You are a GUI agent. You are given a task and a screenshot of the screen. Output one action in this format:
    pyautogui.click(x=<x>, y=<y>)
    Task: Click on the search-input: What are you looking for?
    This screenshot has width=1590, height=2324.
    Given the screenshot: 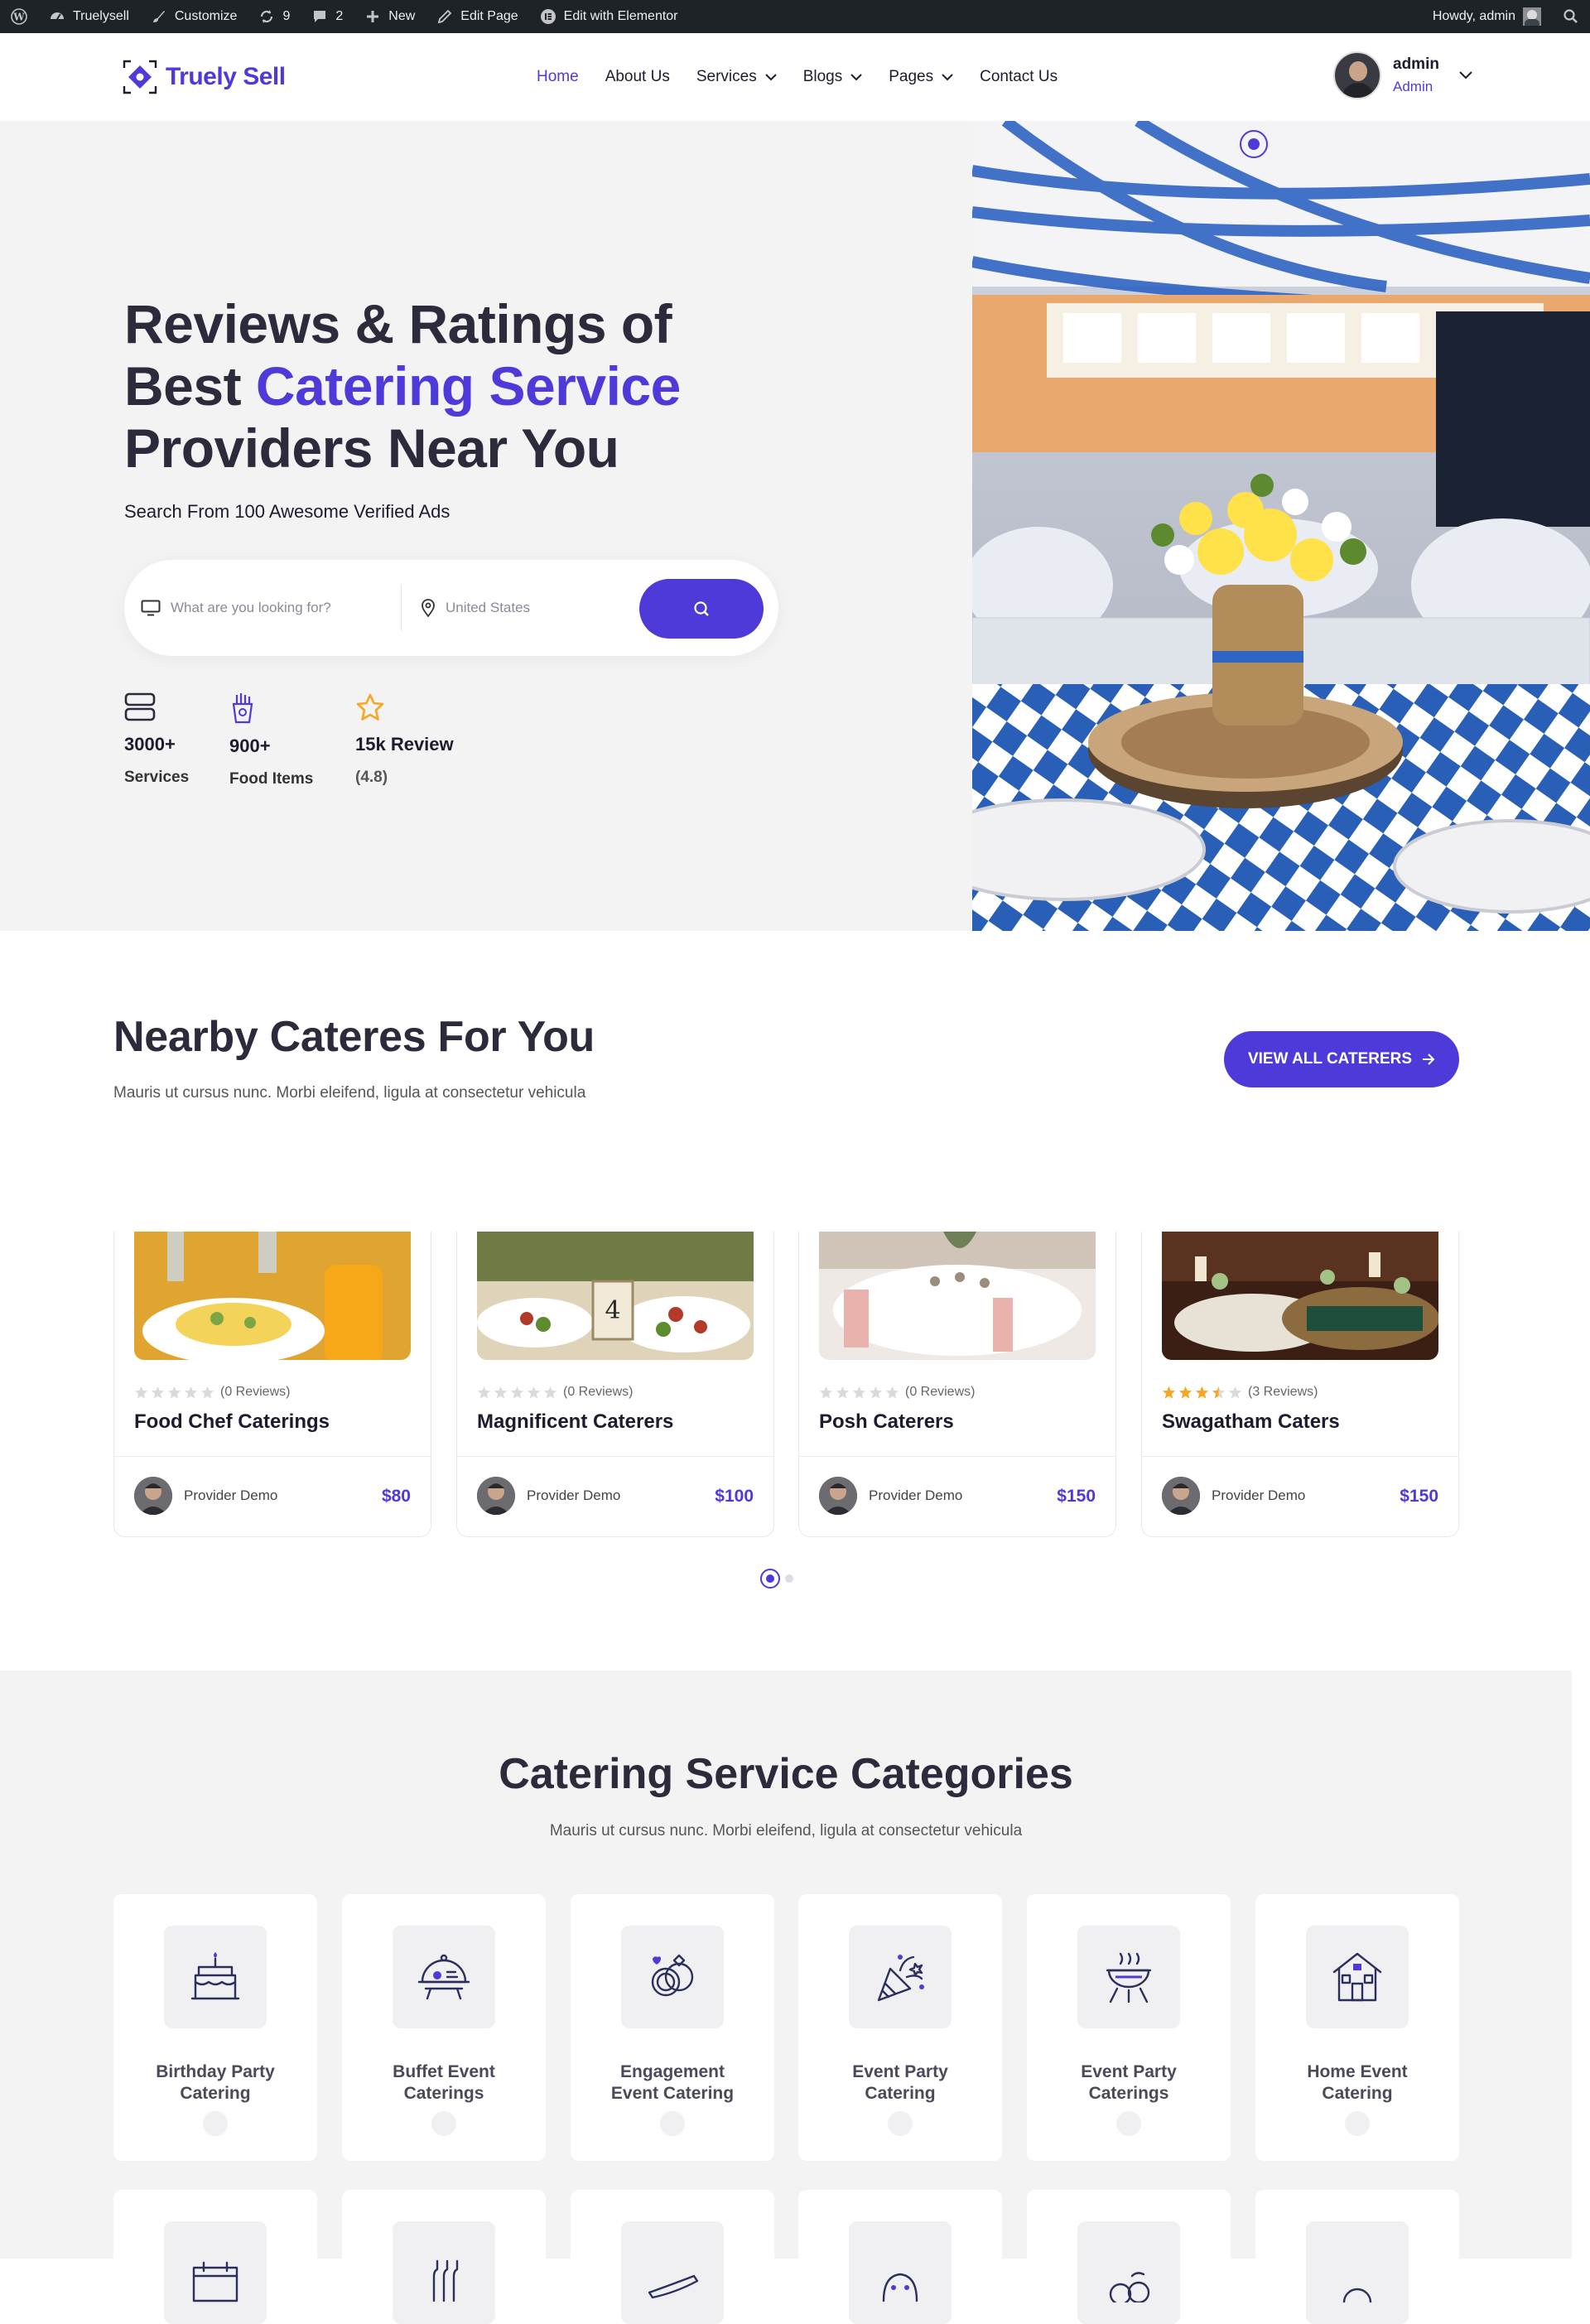 What is the action you would take?
    pyautogui.click(x=236, y=608)
    